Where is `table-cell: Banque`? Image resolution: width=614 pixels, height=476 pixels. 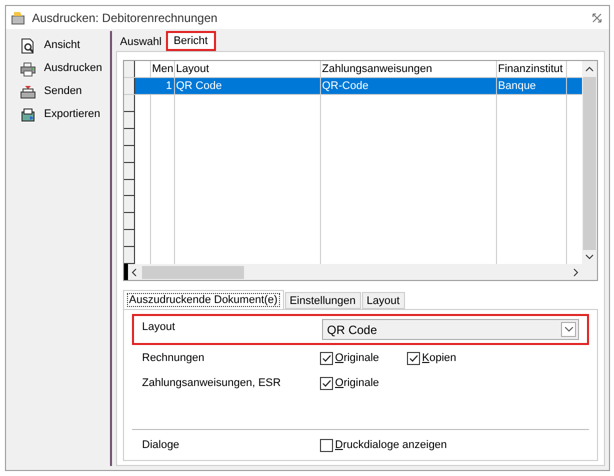 table-cell: Banque is located at coordinates (532, 86).